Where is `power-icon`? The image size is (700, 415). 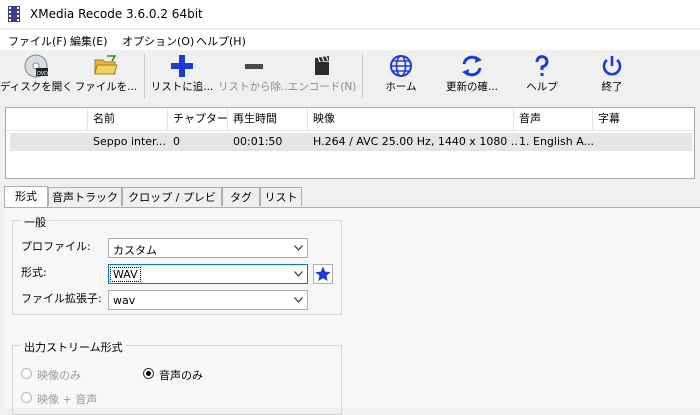 power-icon is located at coordinates (612, 66).